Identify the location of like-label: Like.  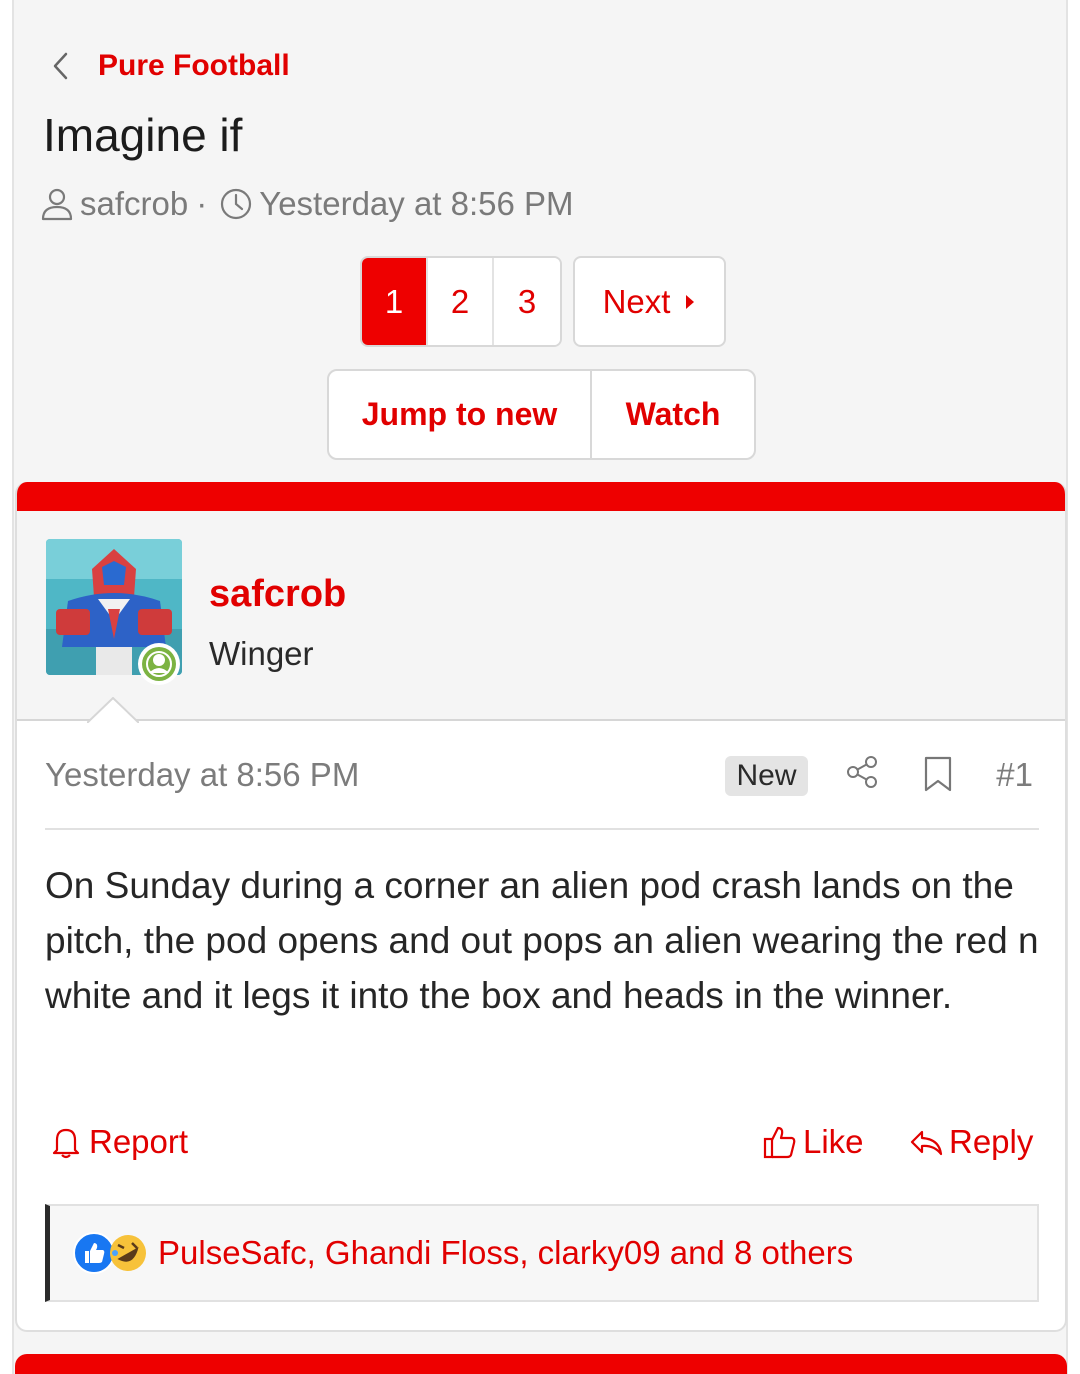
(833, 1141).